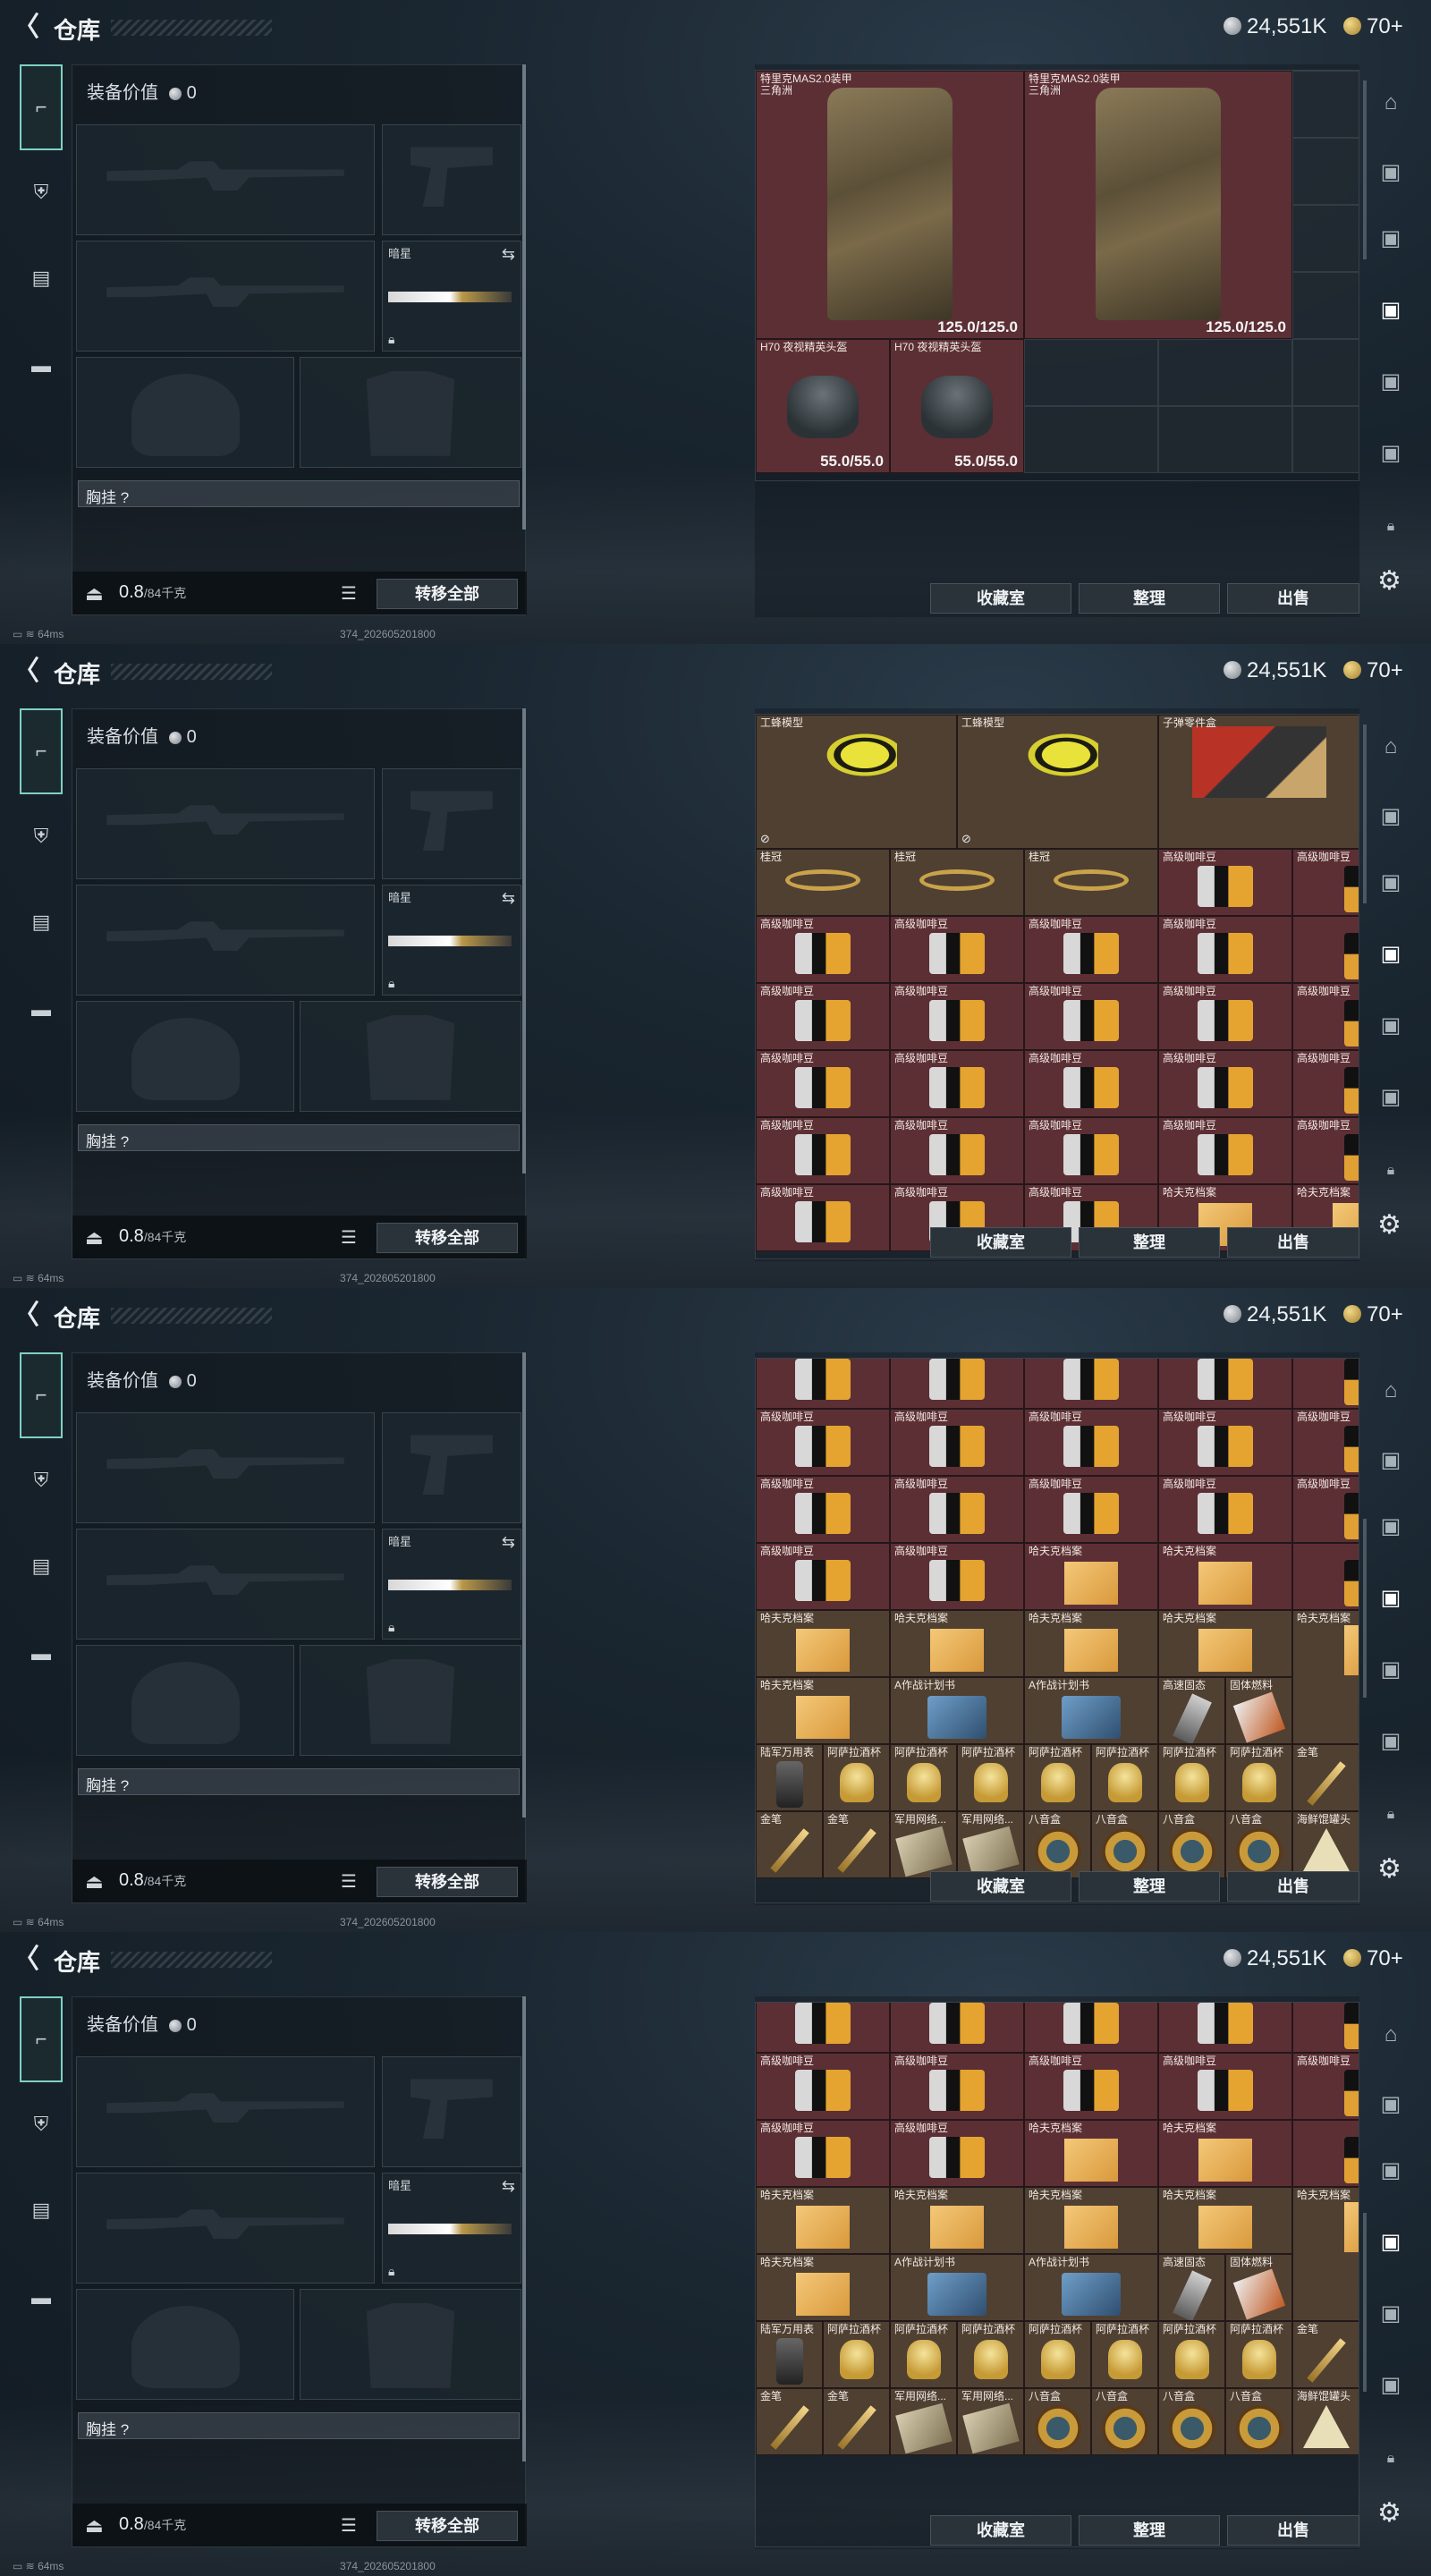 Image resolution: width=1431 pixels, height=2576 pixels. I want to click on stash-item: A作战计划书, so click(1091, 1711).